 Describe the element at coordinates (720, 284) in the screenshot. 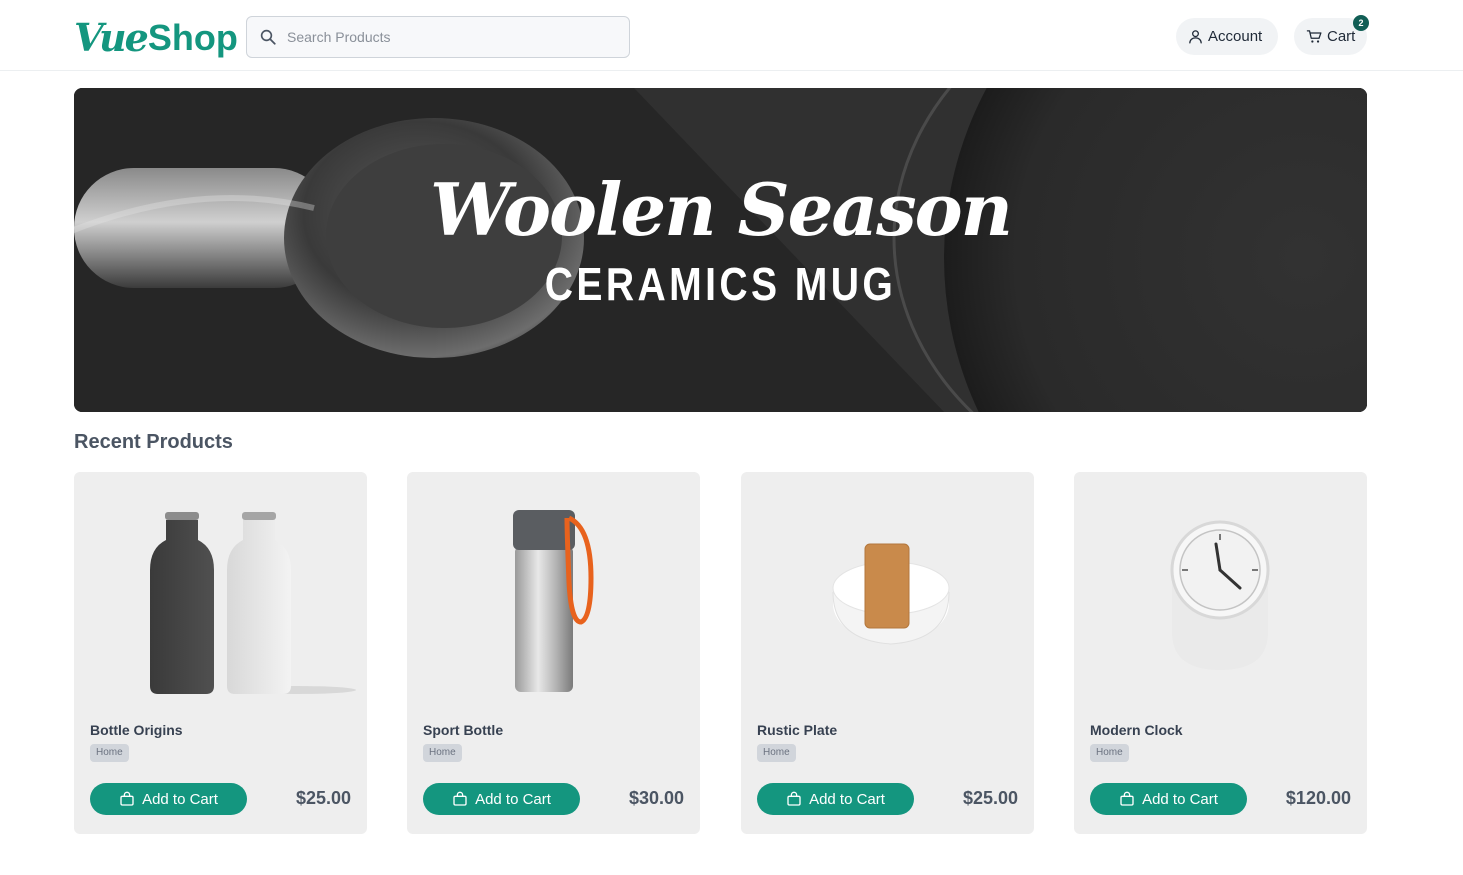

I see `hero-subtitle: CERAMICS MUG` at that location.